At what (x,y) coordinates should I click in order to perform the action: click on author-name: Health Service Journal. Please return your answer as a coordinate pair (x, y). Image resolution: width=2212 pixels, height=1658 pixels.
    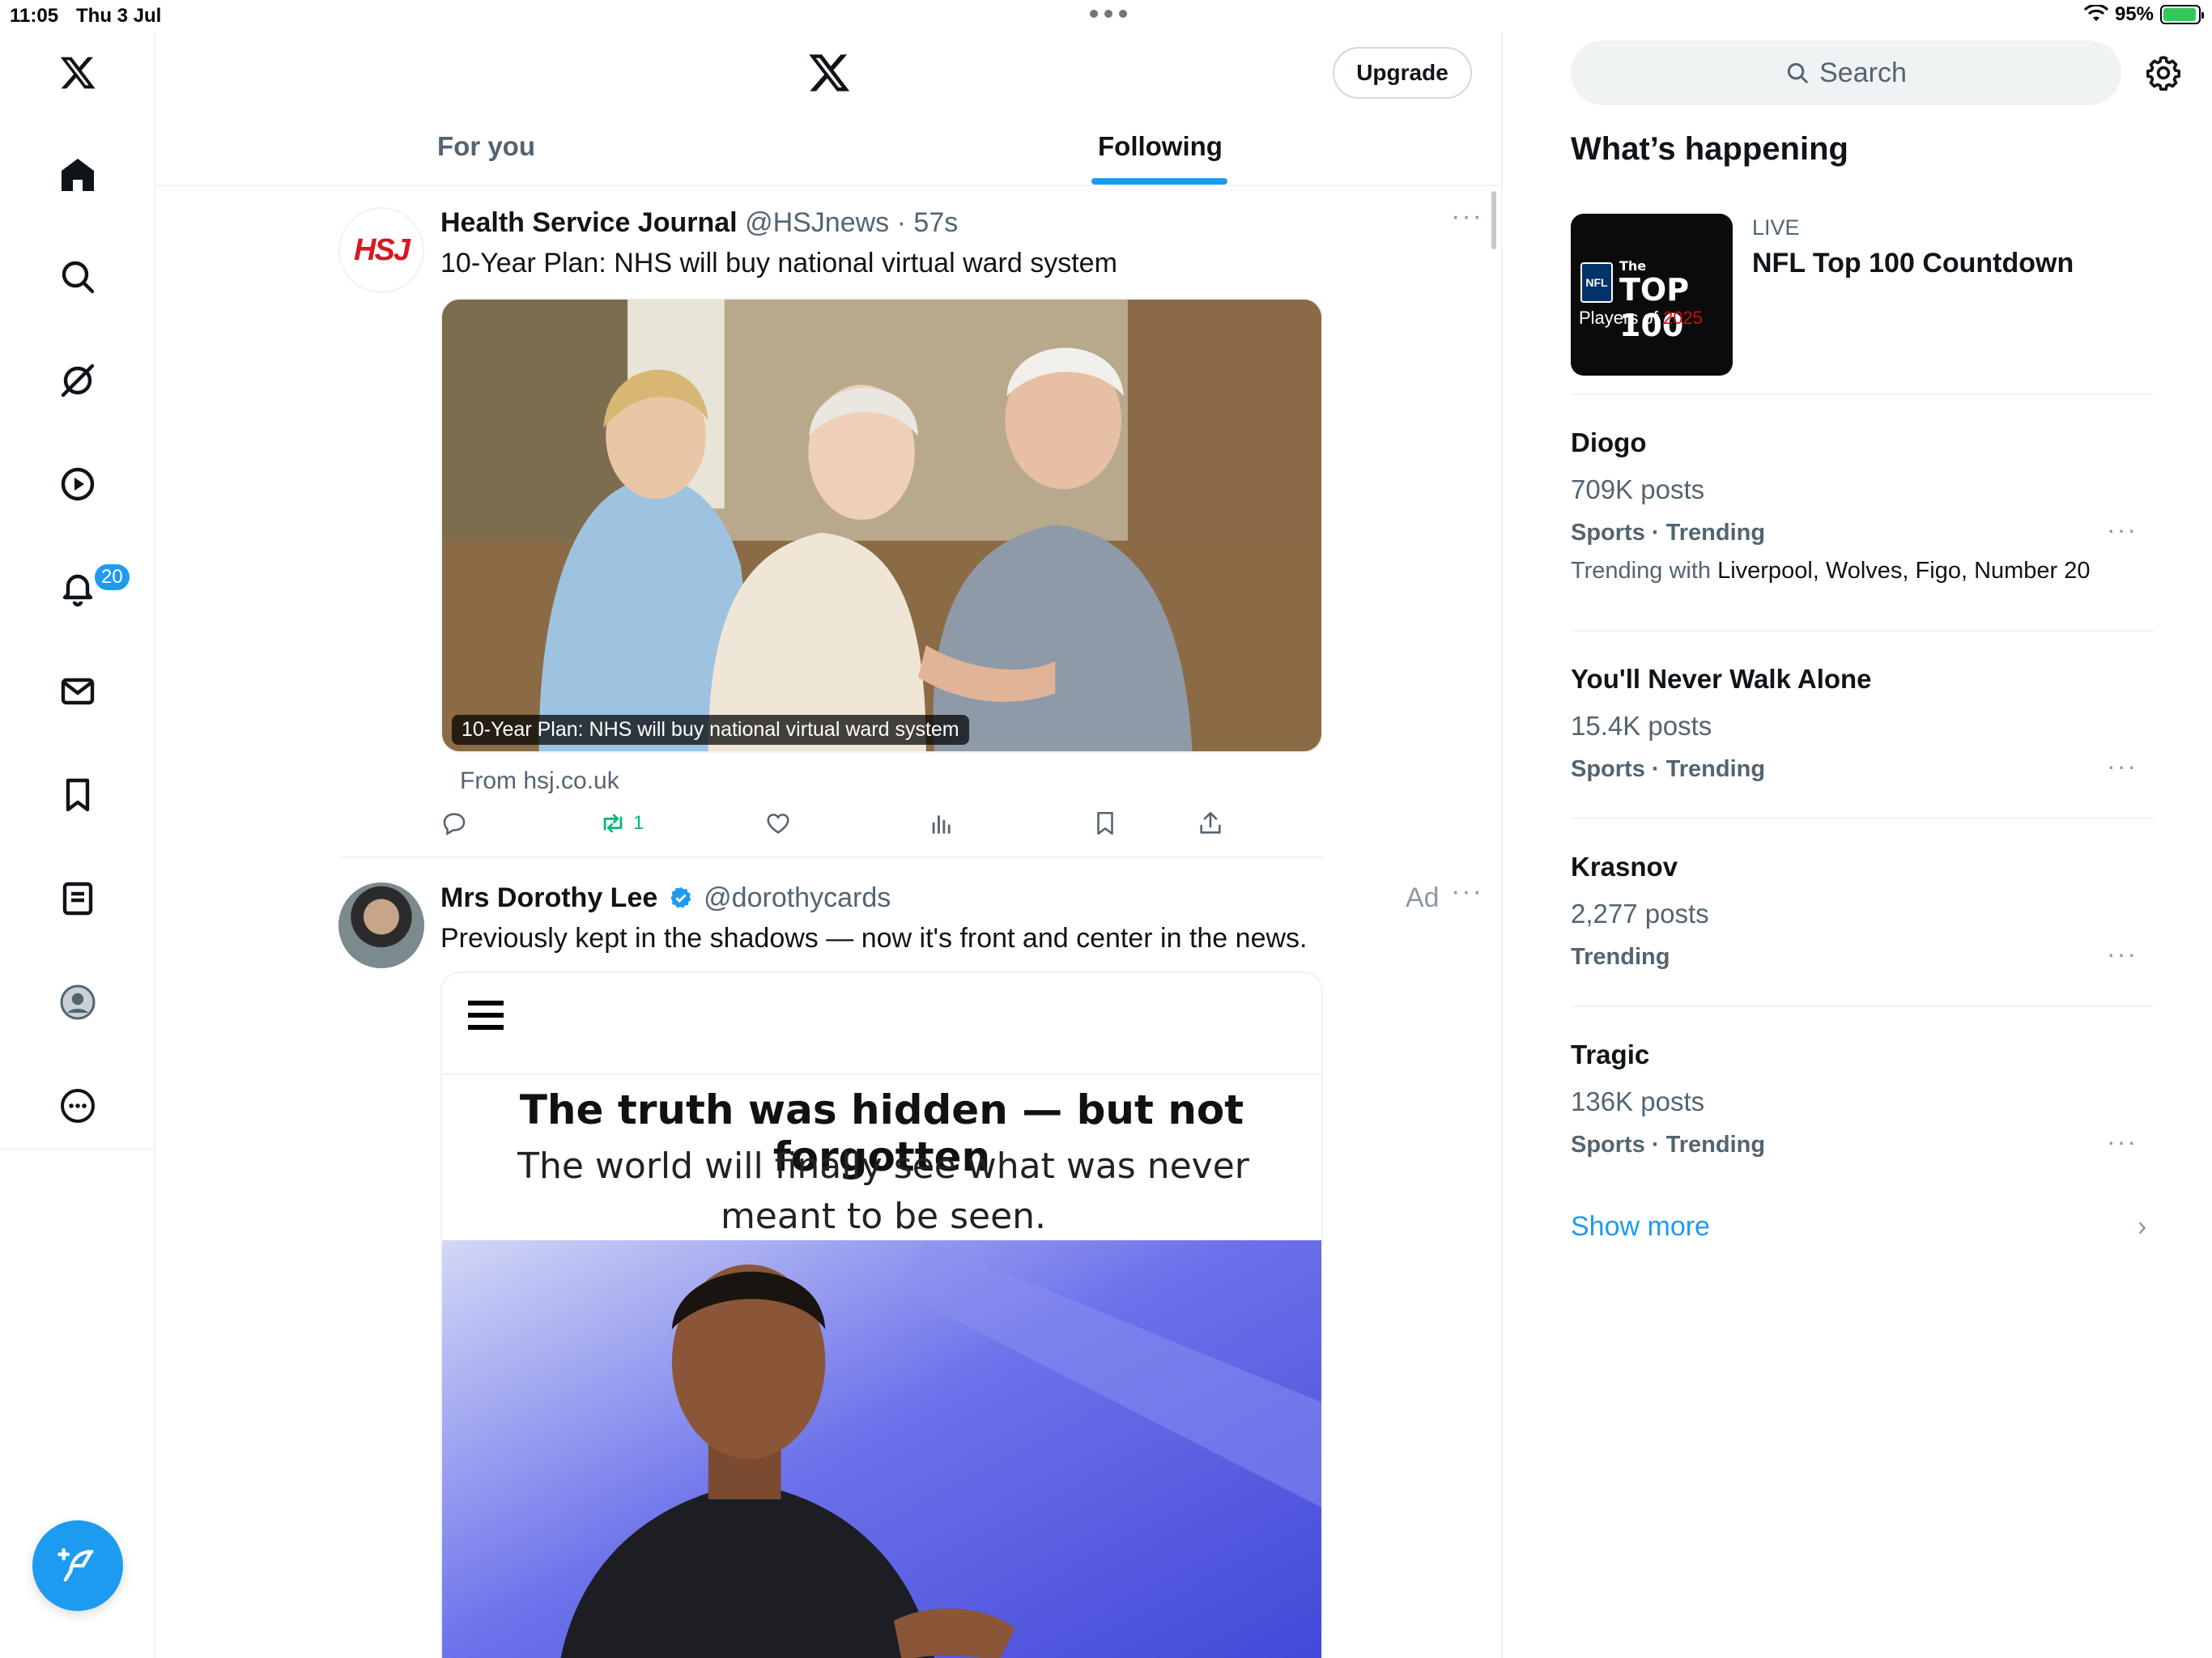
    Looking at the image, I should click on (589, 222).